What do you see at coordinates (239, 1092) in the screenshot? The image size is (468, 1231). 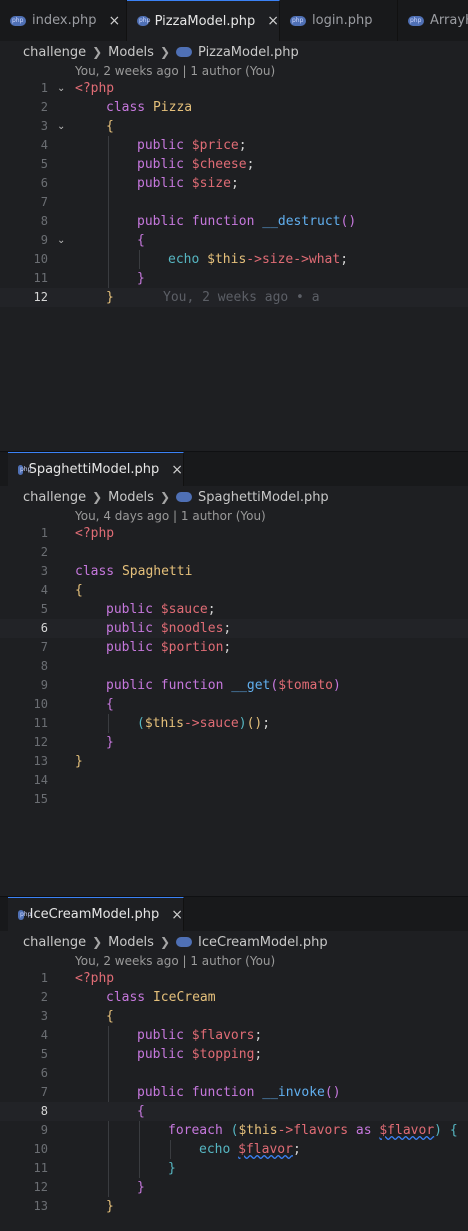 I see `code-text: public function __invoke()` at bounding box center [239, 1092].